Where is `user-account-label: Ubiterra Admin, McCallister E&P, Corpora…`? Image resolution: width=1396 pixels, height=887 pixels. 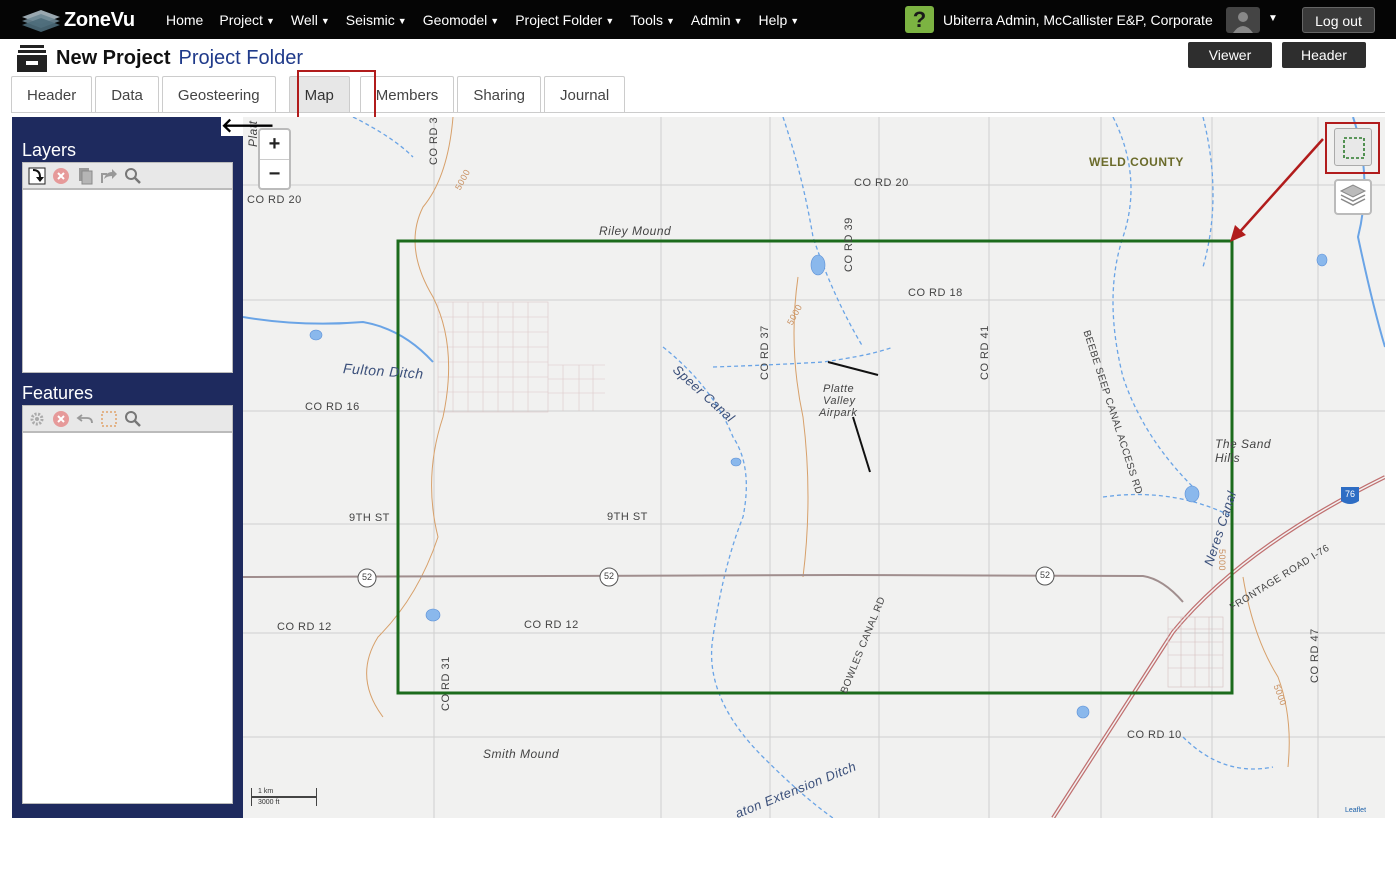 user-account-label: Ubiterra Admin, McCallister E&P, Corpora… is located at coordinates (1078, 20).